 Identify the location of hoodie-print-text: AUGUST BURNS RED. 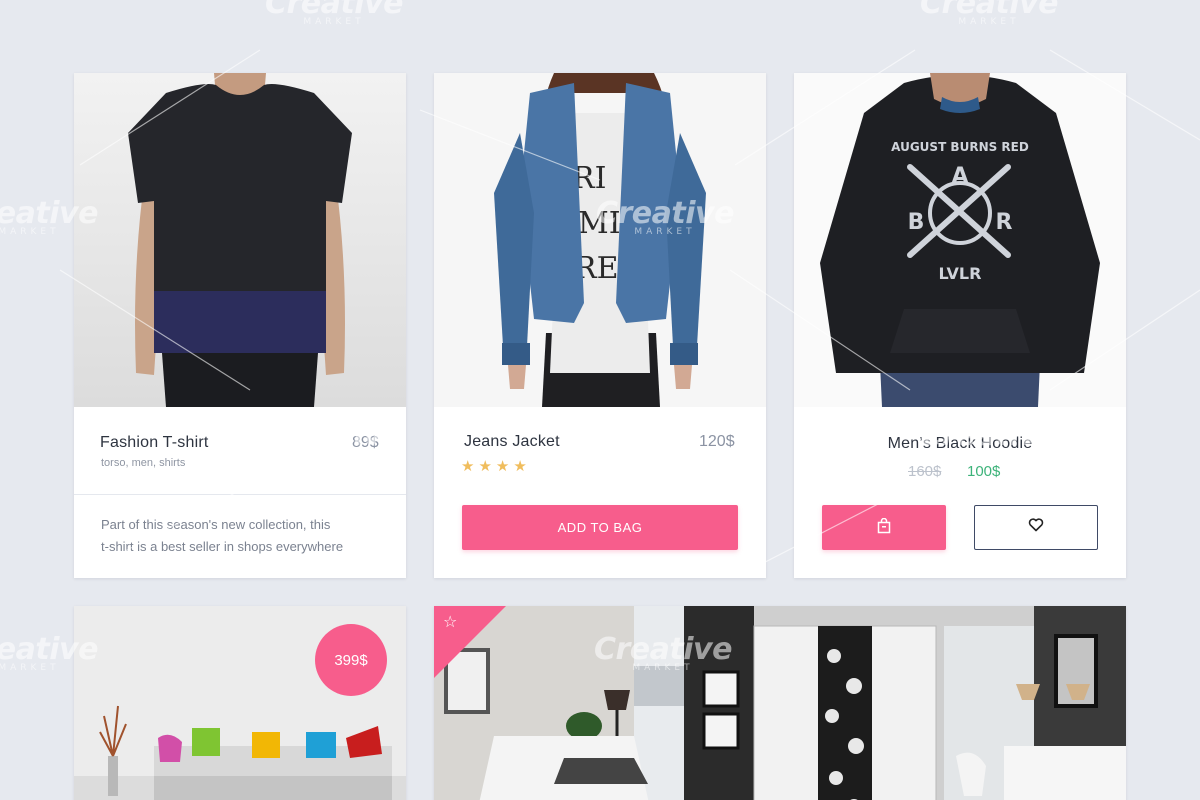
(960, 147).